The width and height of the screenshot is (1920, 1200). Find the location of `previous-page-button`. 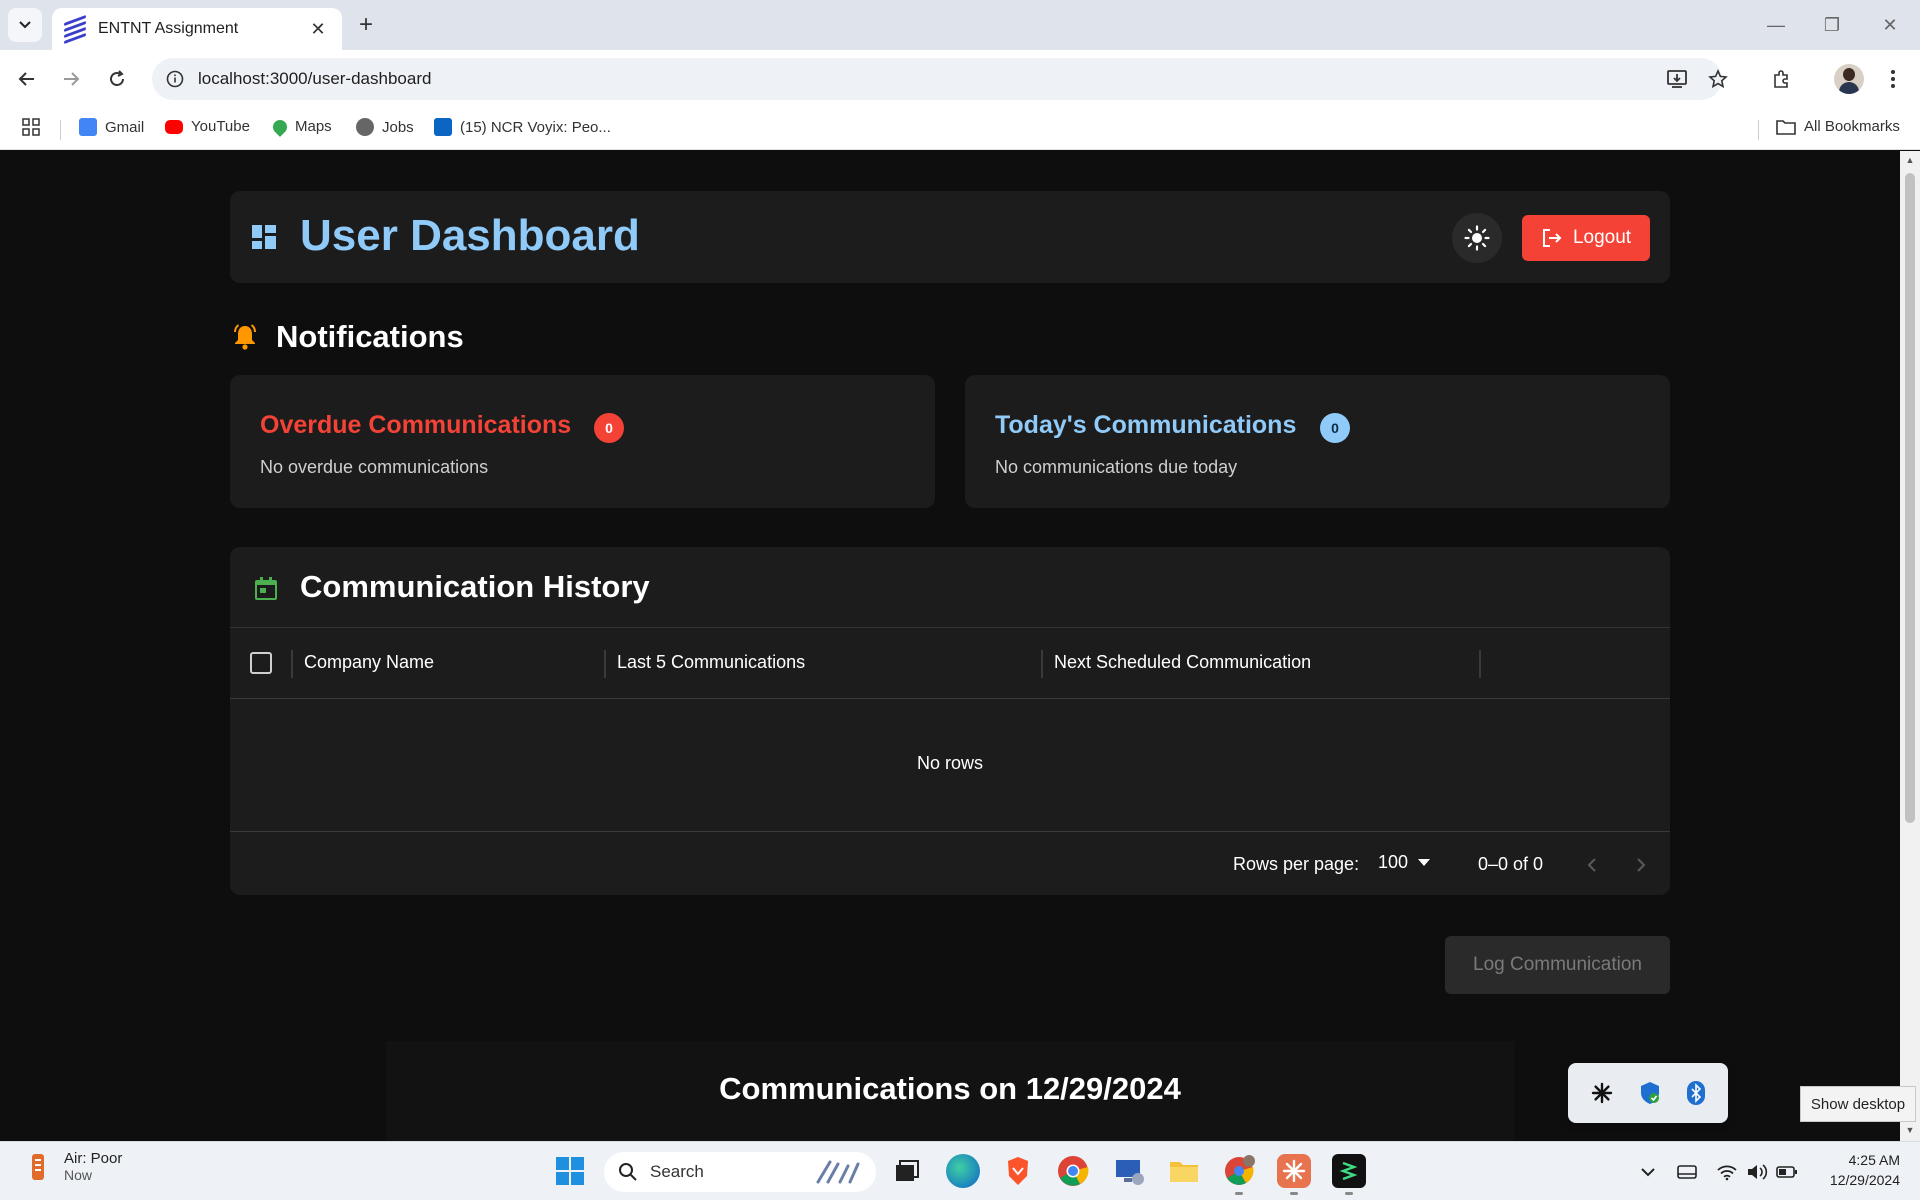

previous-page-button is located at coordinates (1592, 865).